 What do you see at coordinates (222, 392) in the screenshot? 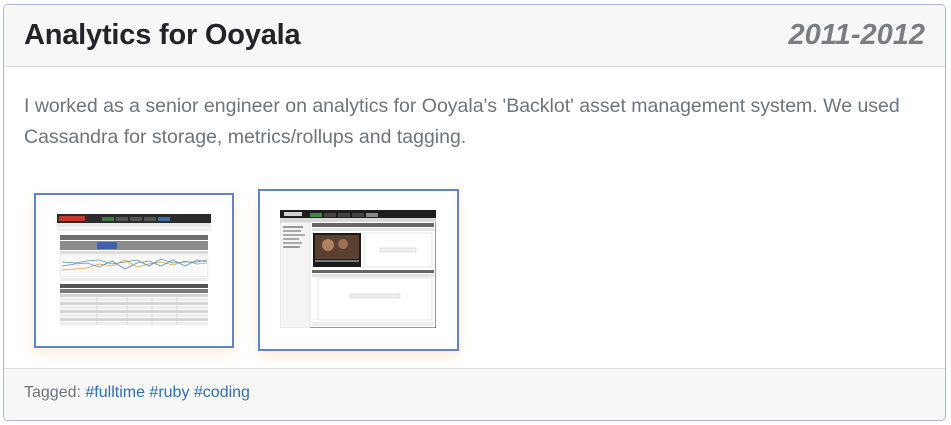
I see `tag-link-coding: #coding` at bounding box center [222, 392].